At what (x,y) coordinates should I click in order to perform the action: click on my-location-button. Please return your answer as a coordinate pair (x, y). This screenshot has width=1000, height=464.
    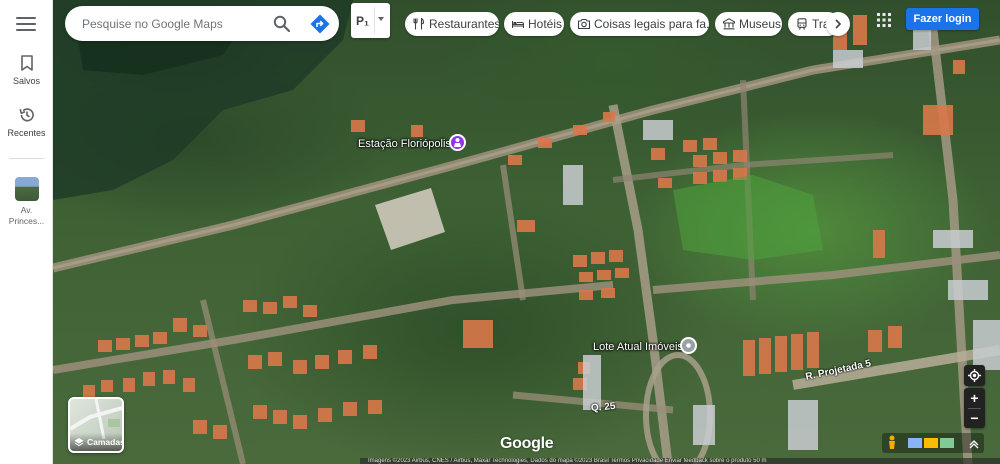
    Looking at the image, I should click on (974, 375).